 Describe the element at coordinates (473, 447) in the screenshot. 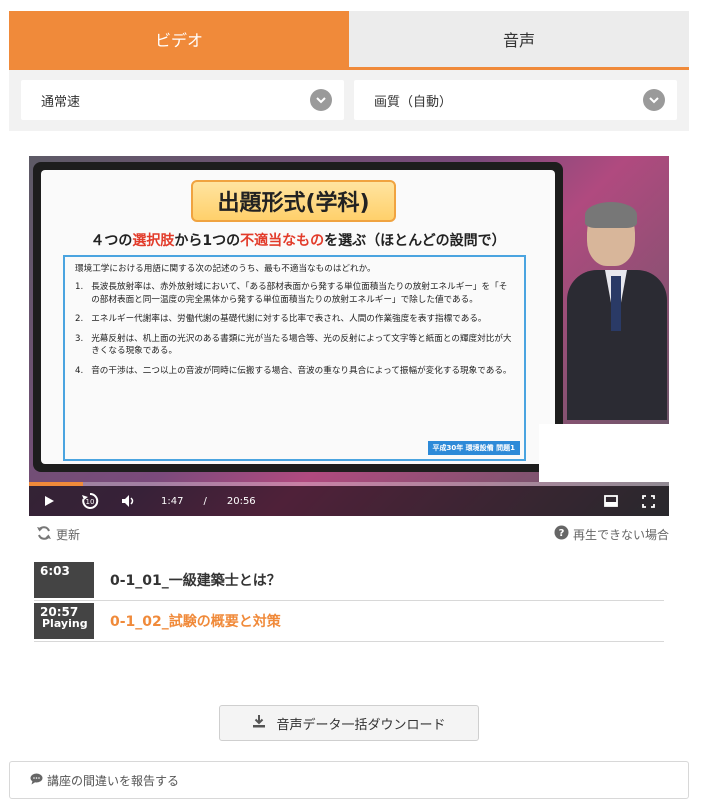

I see `slide-source-tag: 平成30年 環境設備 問題1` at that location.